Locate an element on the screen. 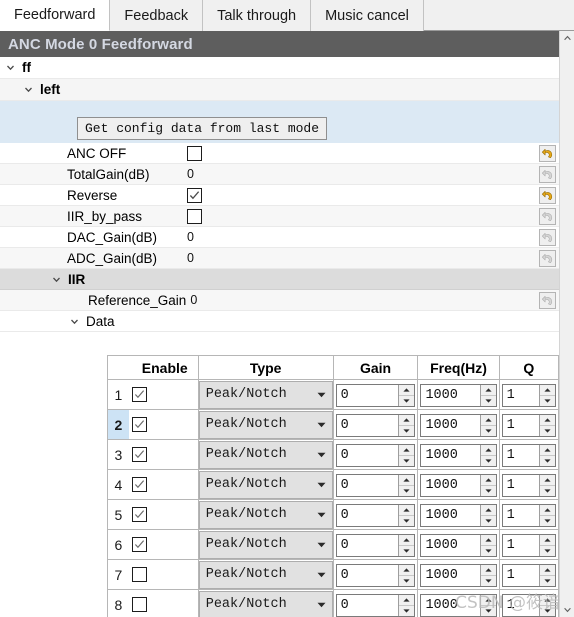 The height and width of the screenshot is (617, 574). table-row: 3 Peak/Notch 0 1000 1 is located at coordinates (333, 455).